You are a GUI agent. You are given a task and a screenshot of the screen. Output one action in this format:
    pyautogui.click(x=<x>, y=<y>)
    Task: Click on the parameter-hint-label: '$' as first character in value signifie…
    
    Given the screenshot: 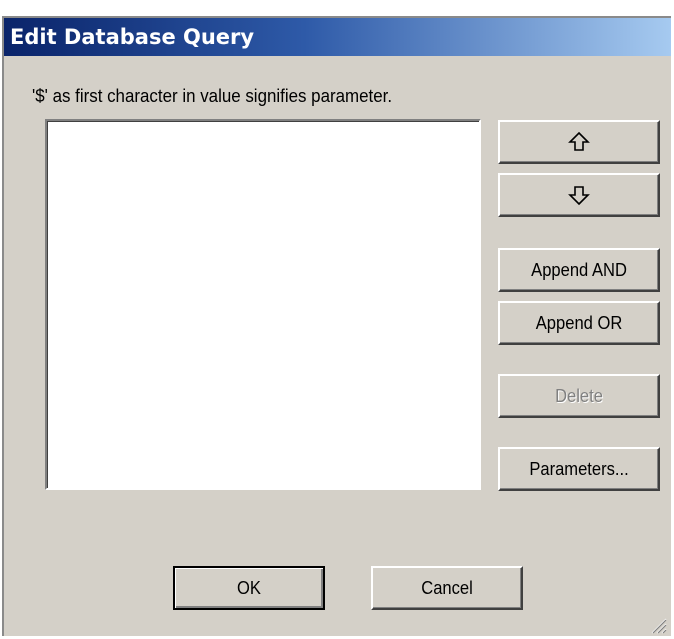 What is the action you would take?
    pyautogui.click(x=212, y=96)
    